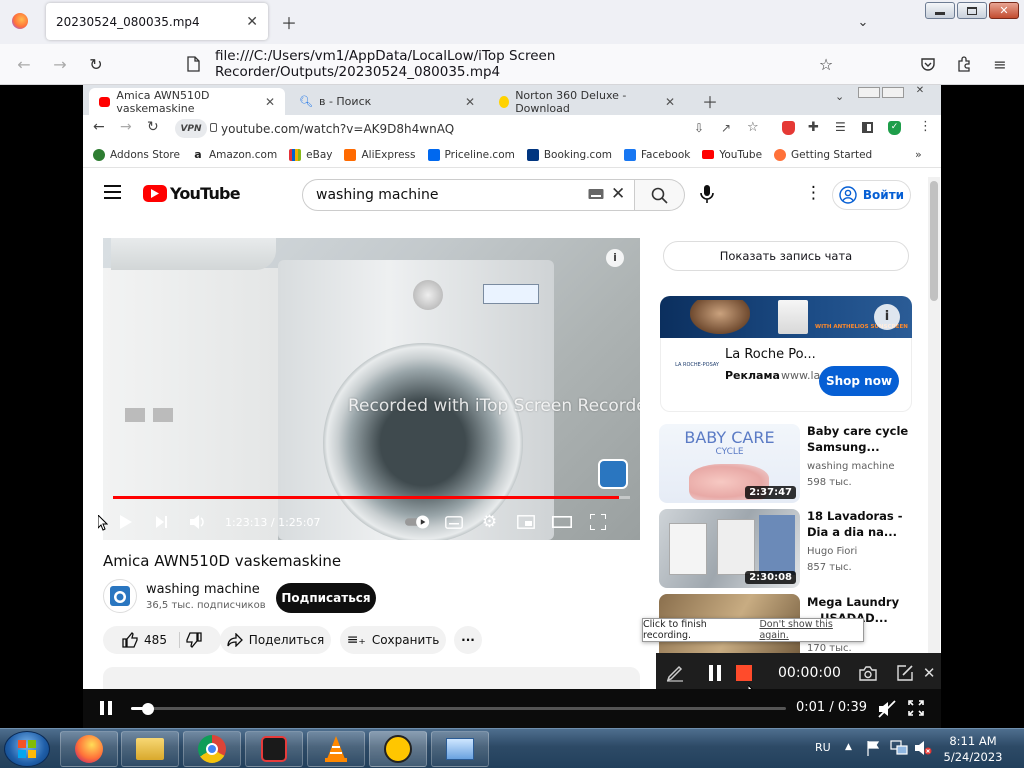 This screenshot has width=1024, height=768. Describe the element at coordinates (887, 317) in the screenshot. I see `ad-info-icon: i` at that location.